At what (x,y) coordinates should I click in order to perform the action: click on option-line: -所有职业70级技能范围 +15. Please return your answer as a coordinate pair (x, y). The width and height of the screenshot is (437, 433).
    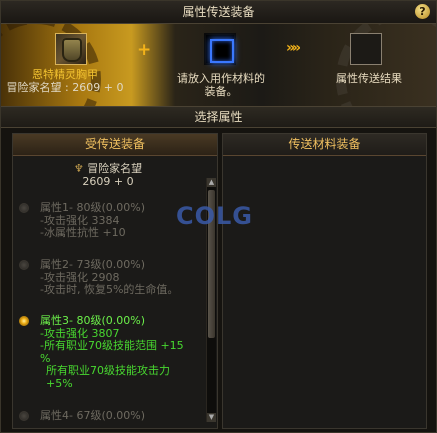
    Looking at the image, I should click on (112, 345).